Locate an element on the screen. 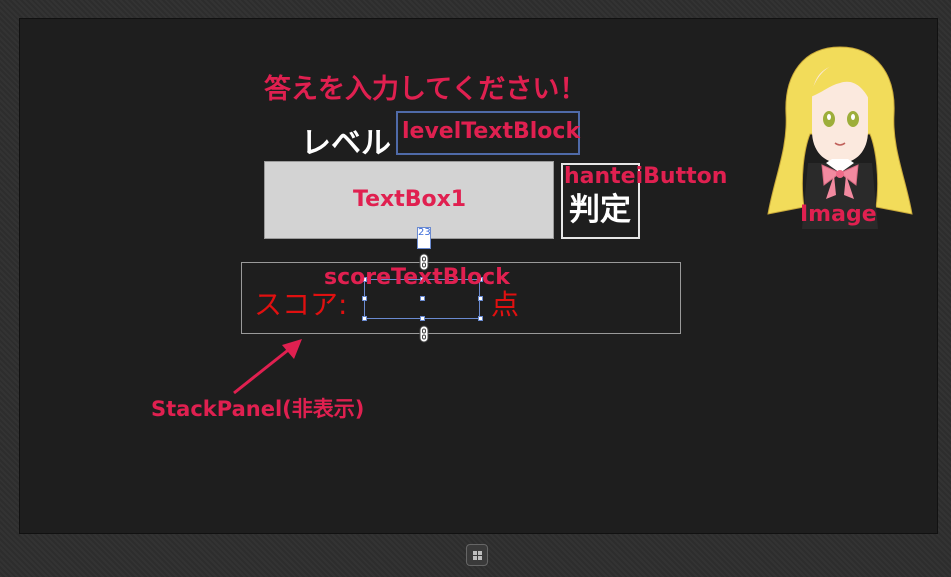  character-image is located at coordinates (840, 137).